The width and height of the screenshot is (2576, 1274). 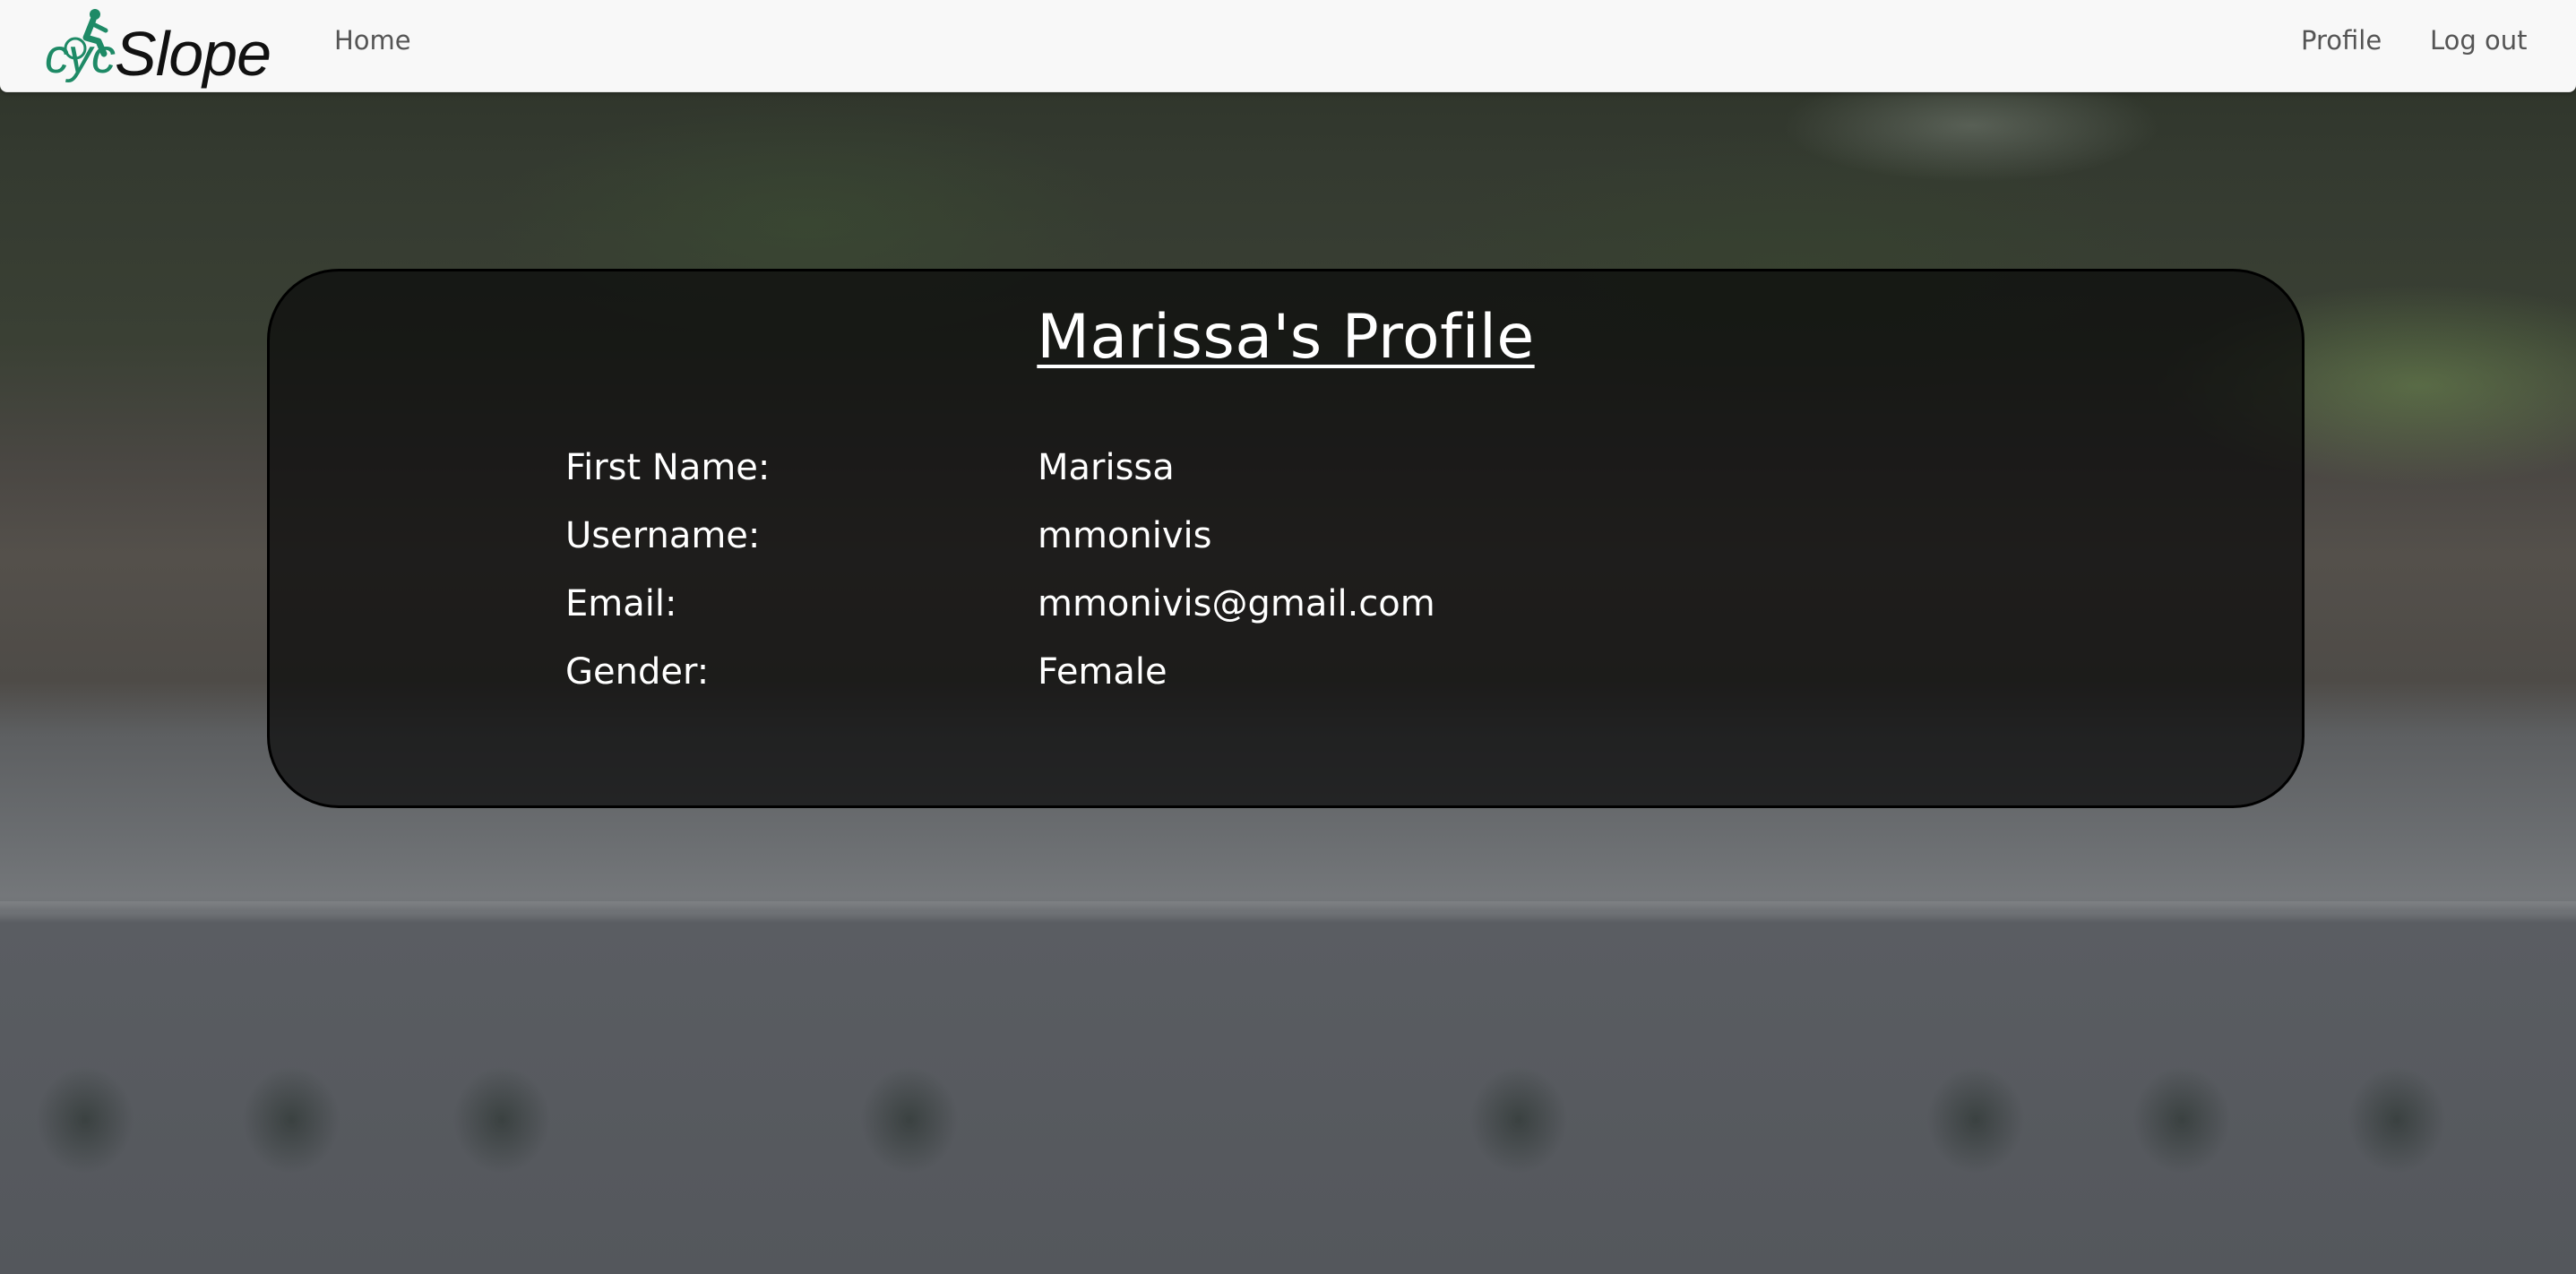 What do you see at coordinates (86, 34) in the screenshot?
I see `cyclist-icon` at bounding box center [86, 34].